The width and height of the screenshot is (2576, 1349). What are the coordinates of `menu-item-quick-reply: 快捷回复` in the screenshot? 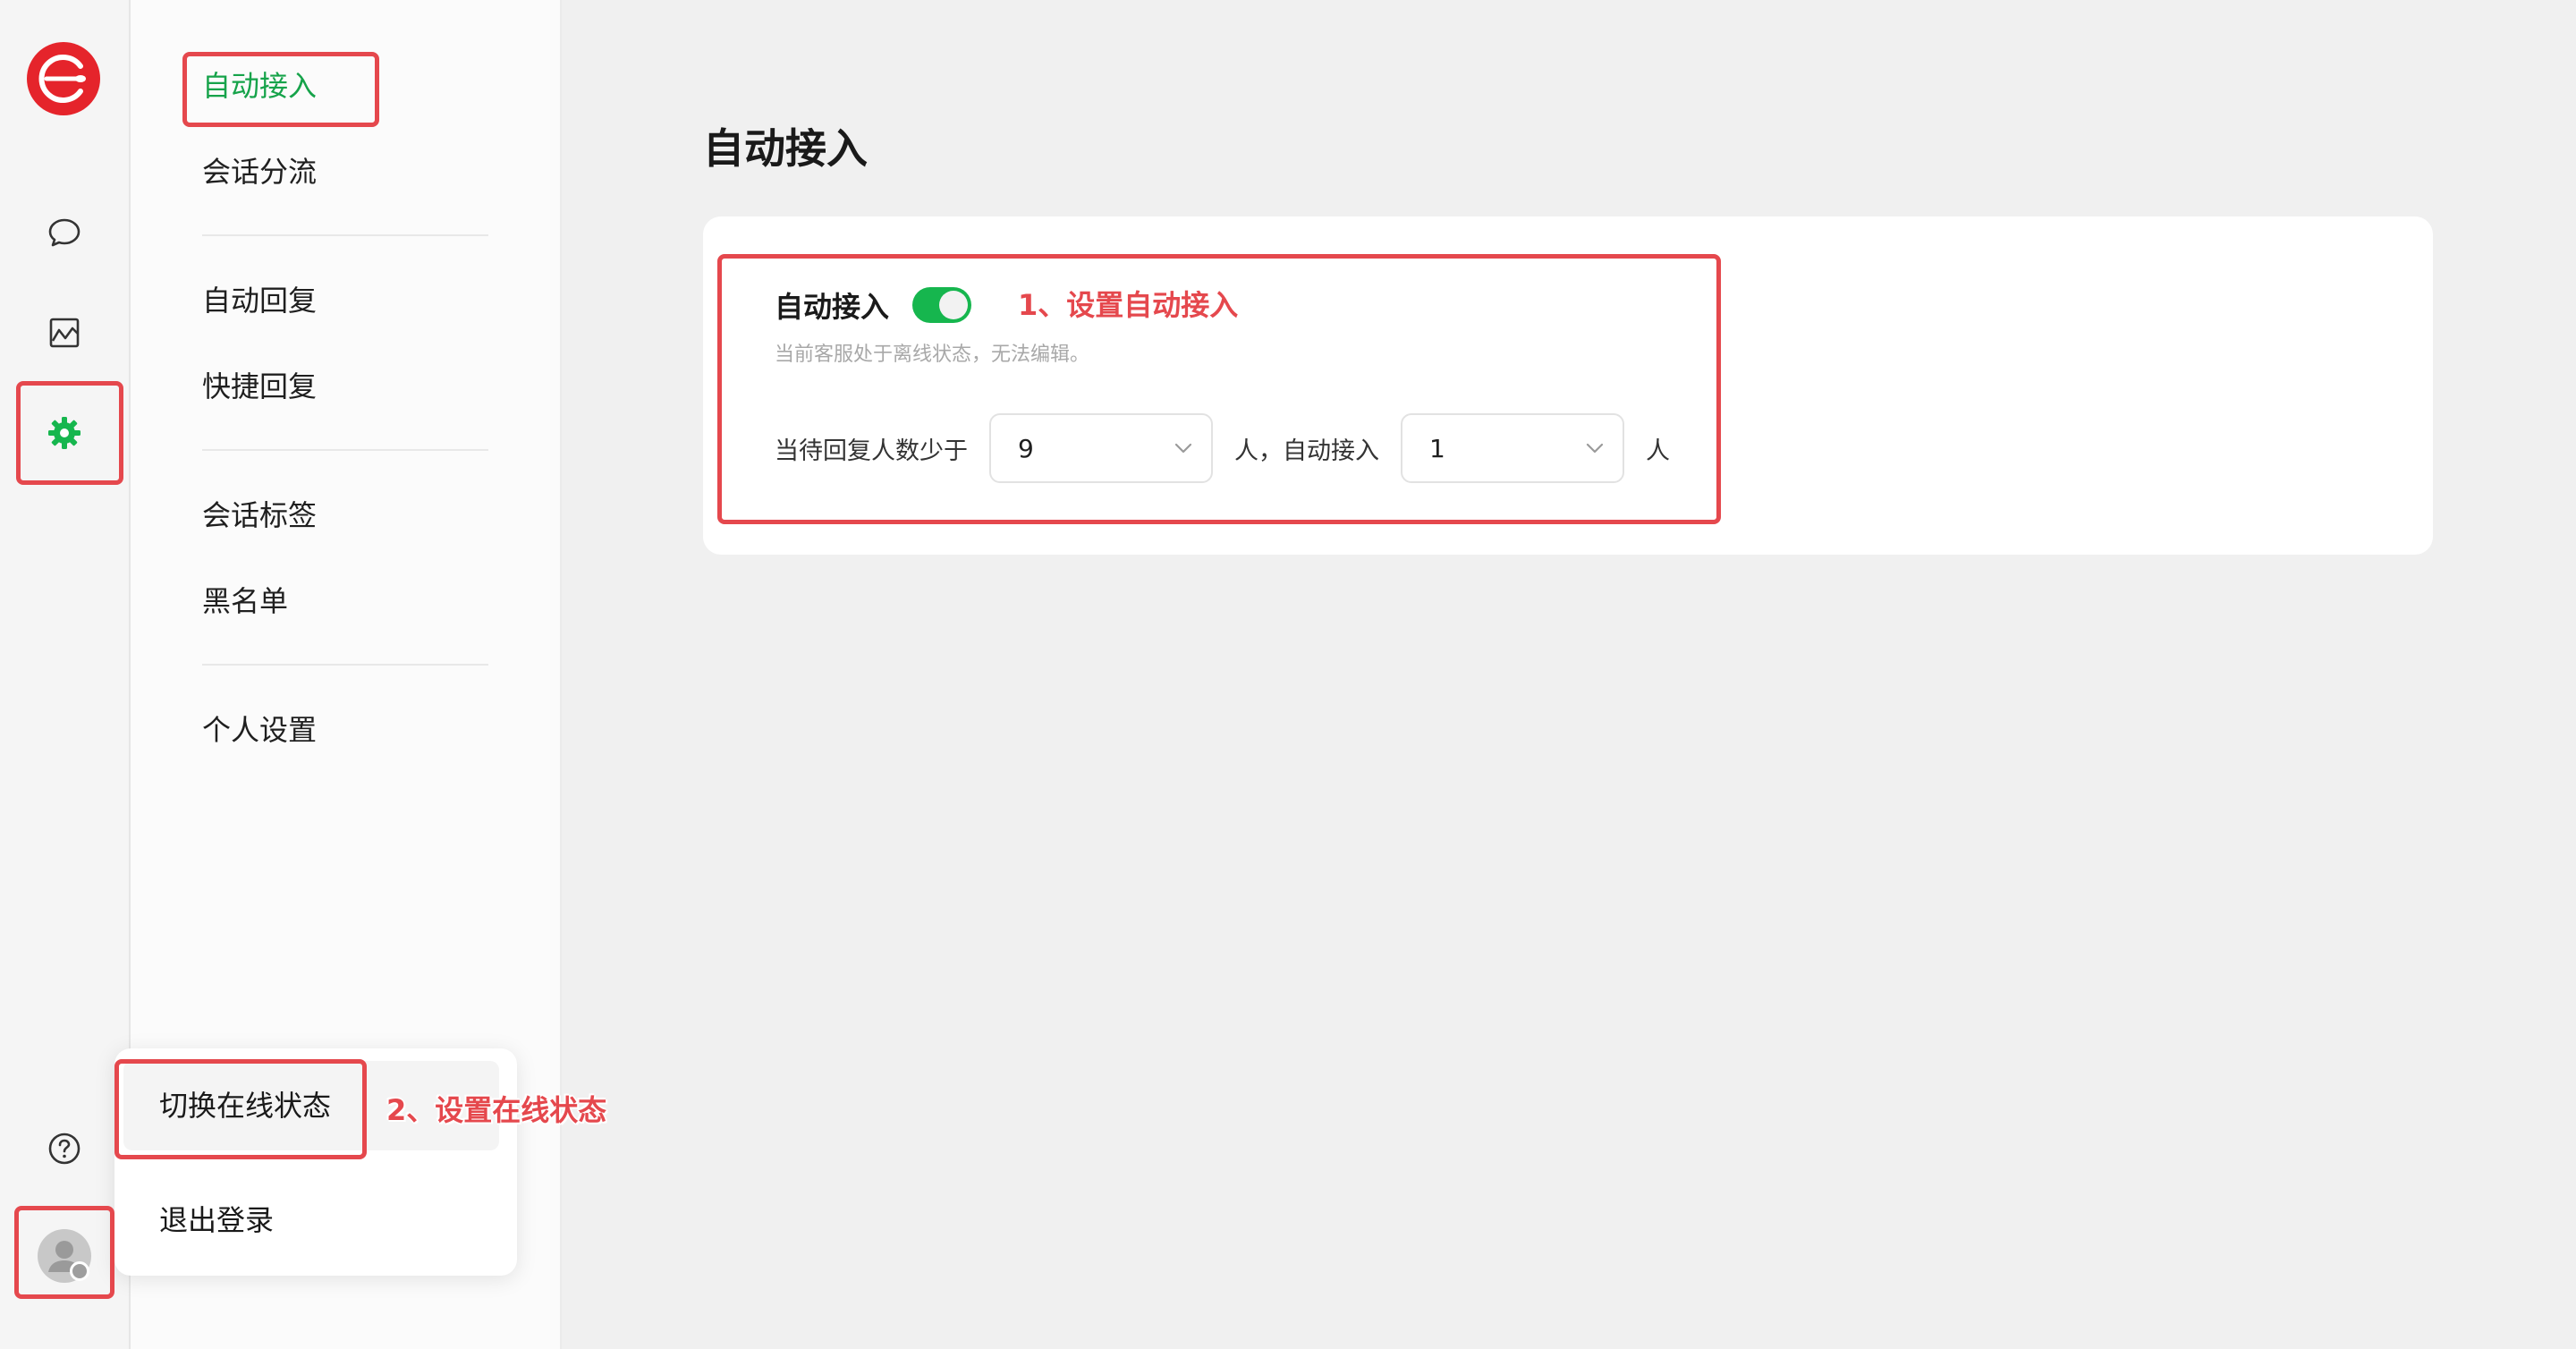 It's located at (259, 386).